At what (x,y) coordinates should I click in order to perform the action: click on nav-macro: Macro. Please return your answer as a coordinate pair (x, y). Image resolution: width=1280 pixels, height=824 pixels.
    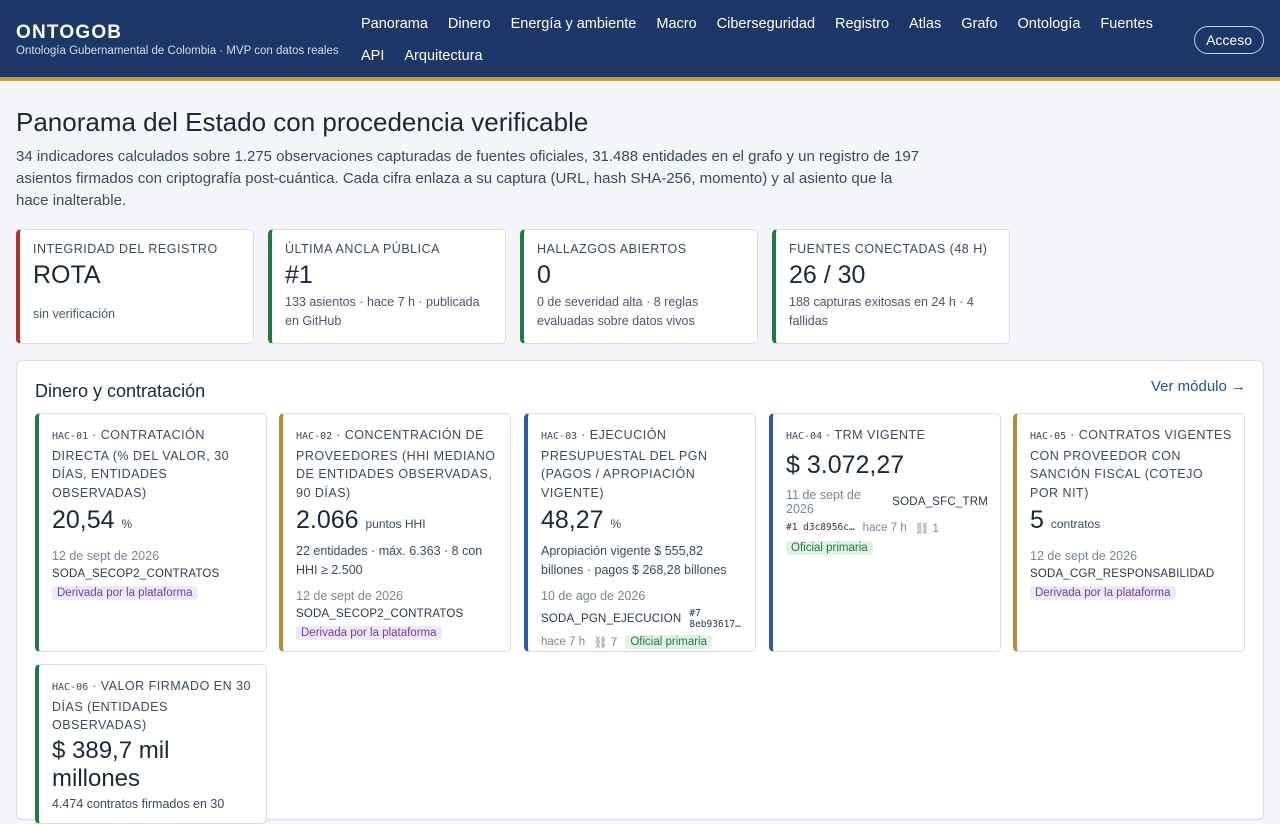
    Looking at the image, I should click on (676, 24).